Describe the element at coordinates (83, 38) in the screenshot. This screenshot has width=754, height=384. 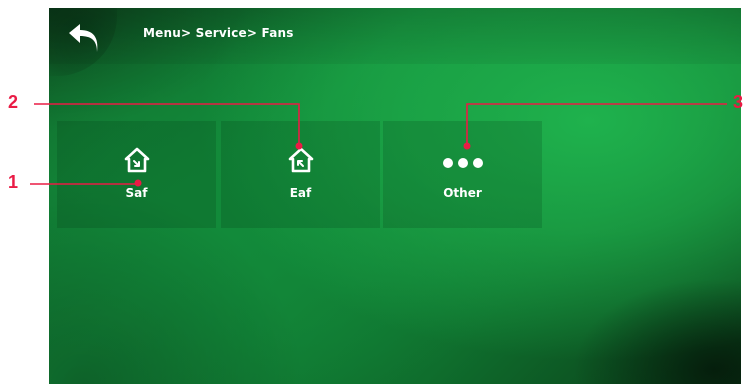
I see `back-arrow-icon` at that location.